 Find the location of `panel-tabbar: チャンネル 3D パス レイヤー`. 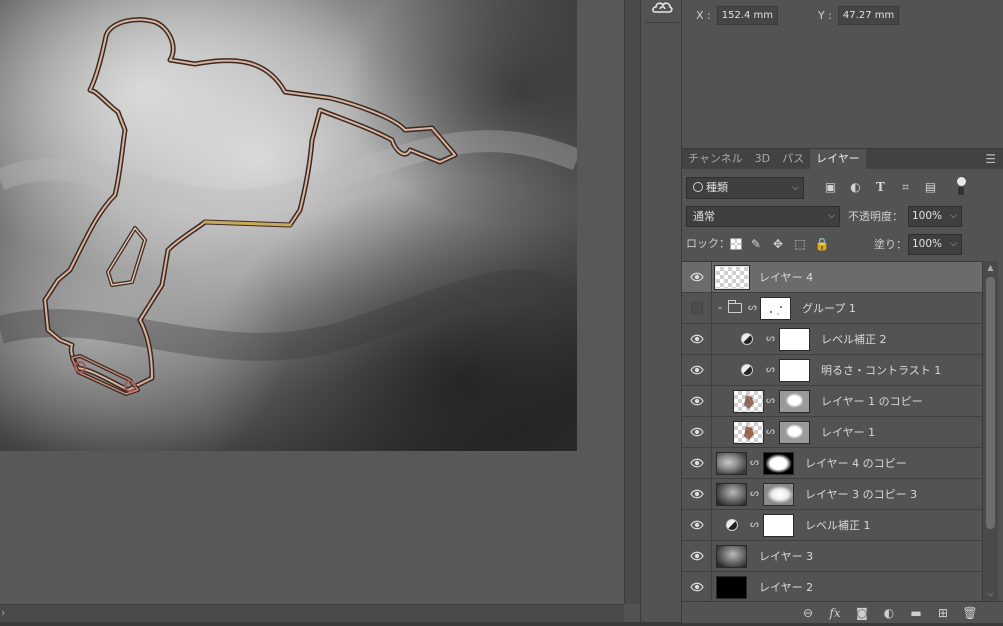

panel-tabbar: チャンネル 3D パス レイヤー is located at coordinates (842, 159).